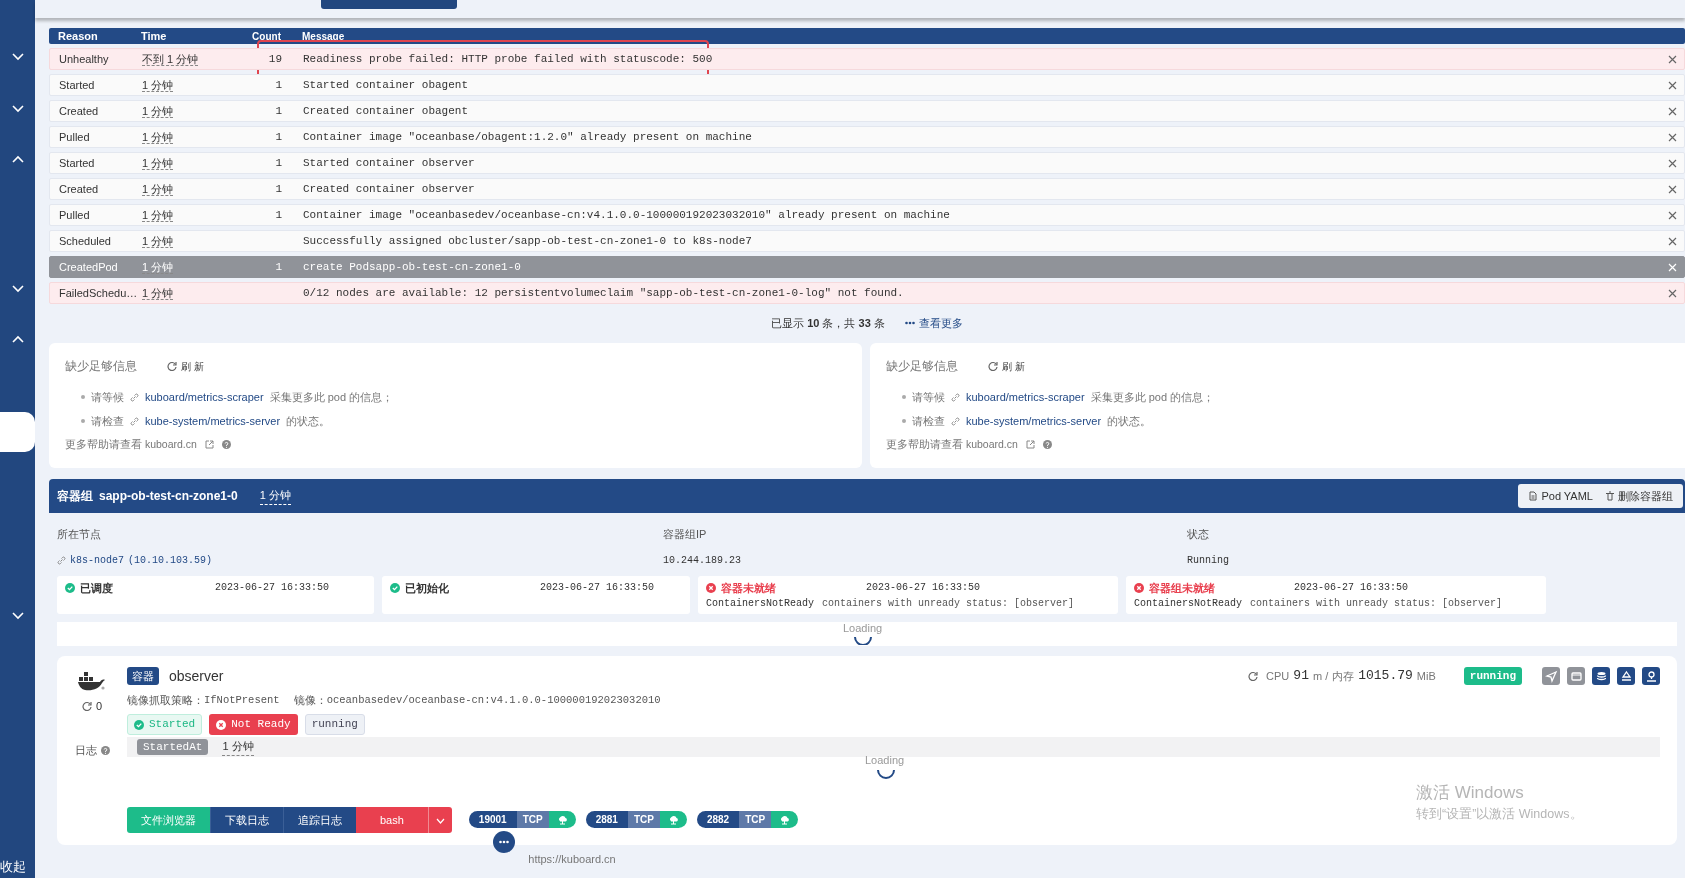  Describe the element at coordinates (1626, 676) in the screenshot. I see `eject-icon` at that location.